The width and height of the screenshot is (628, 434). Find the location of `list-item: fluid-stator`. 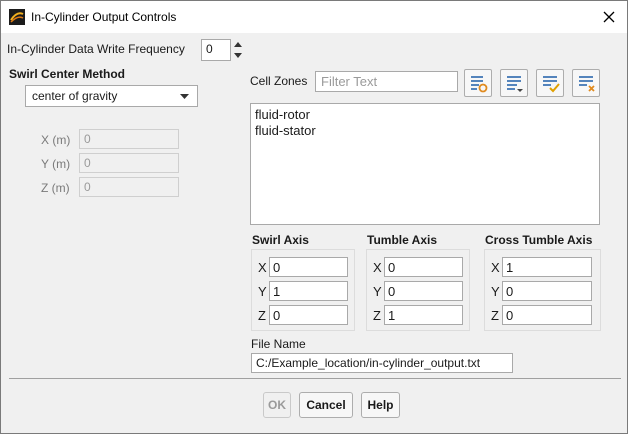

list-item: fluid-stator is located at coordinates (425, 131).